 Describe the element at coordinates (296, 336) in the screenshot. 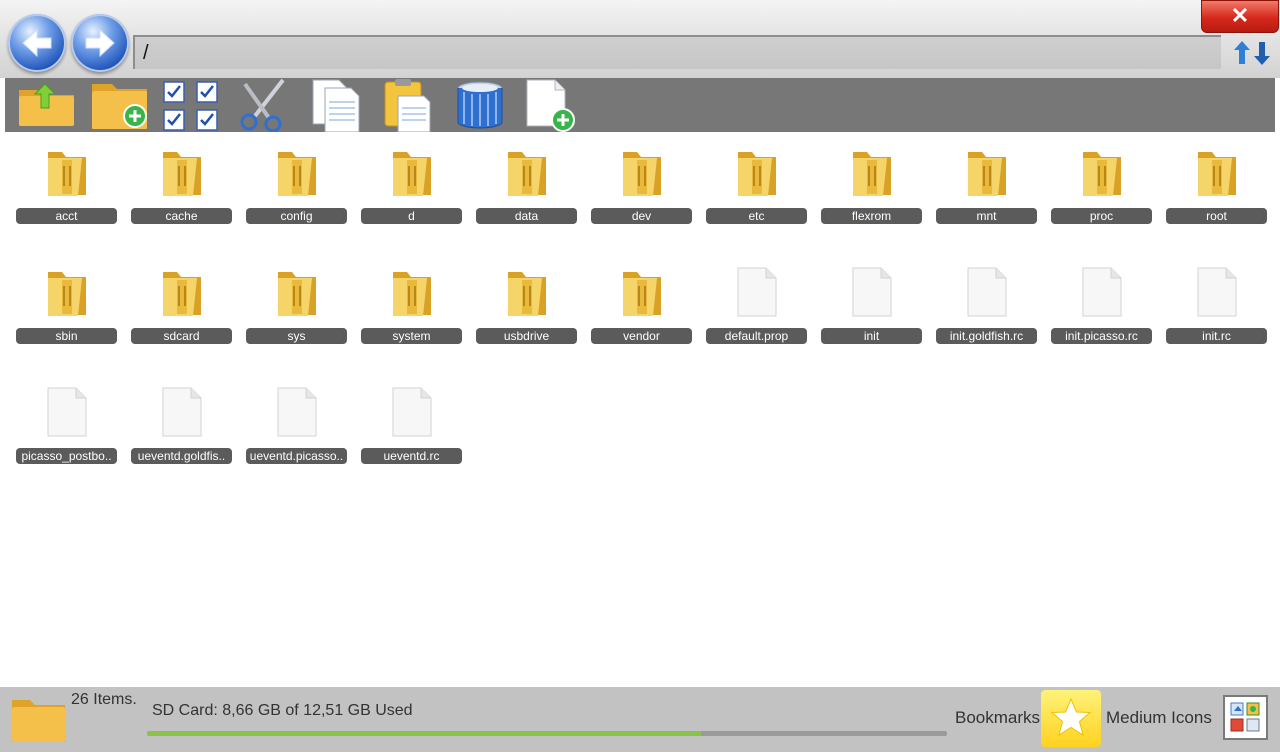

I see `file-name-label: sys` at that location.